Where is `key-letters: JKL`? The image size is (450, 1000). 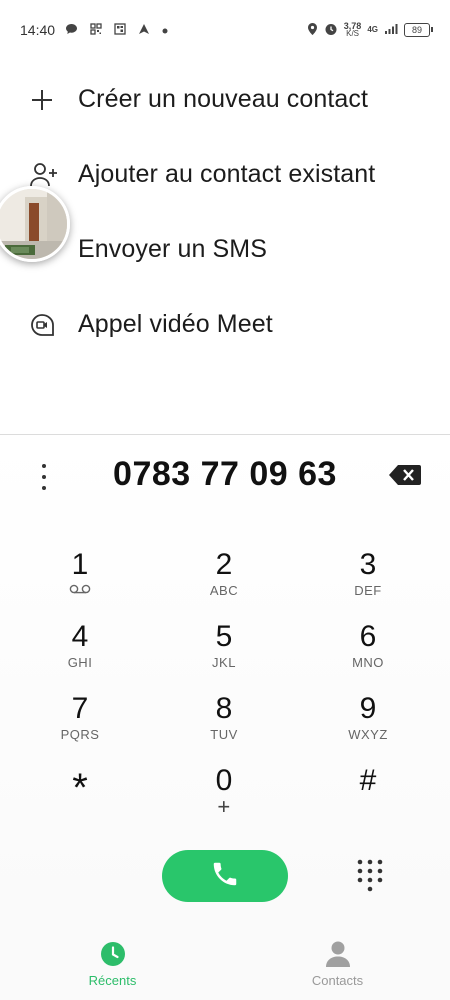
key-letters: JKL is located at coordinates (224, 662).